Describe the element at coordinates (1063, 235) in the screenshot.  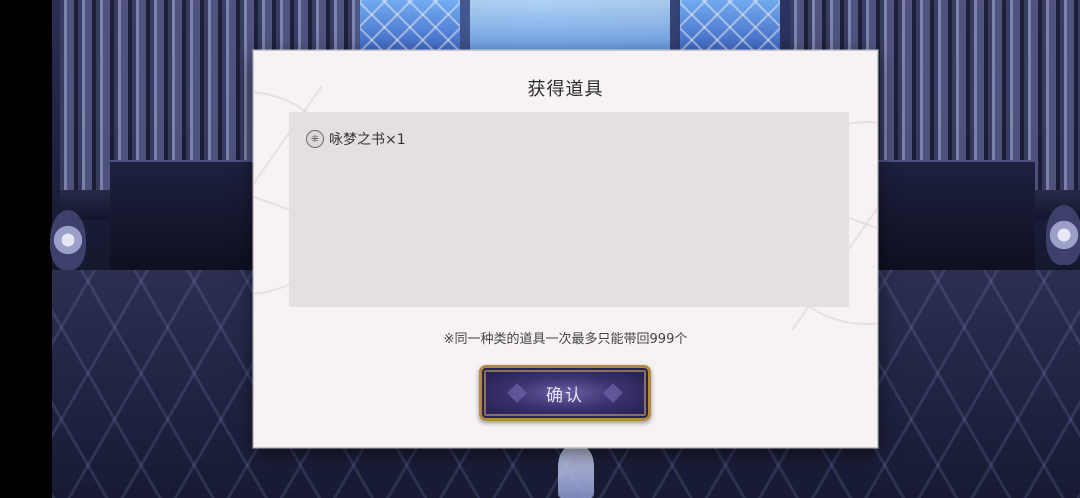
I see `flower-vase-right` at that location.